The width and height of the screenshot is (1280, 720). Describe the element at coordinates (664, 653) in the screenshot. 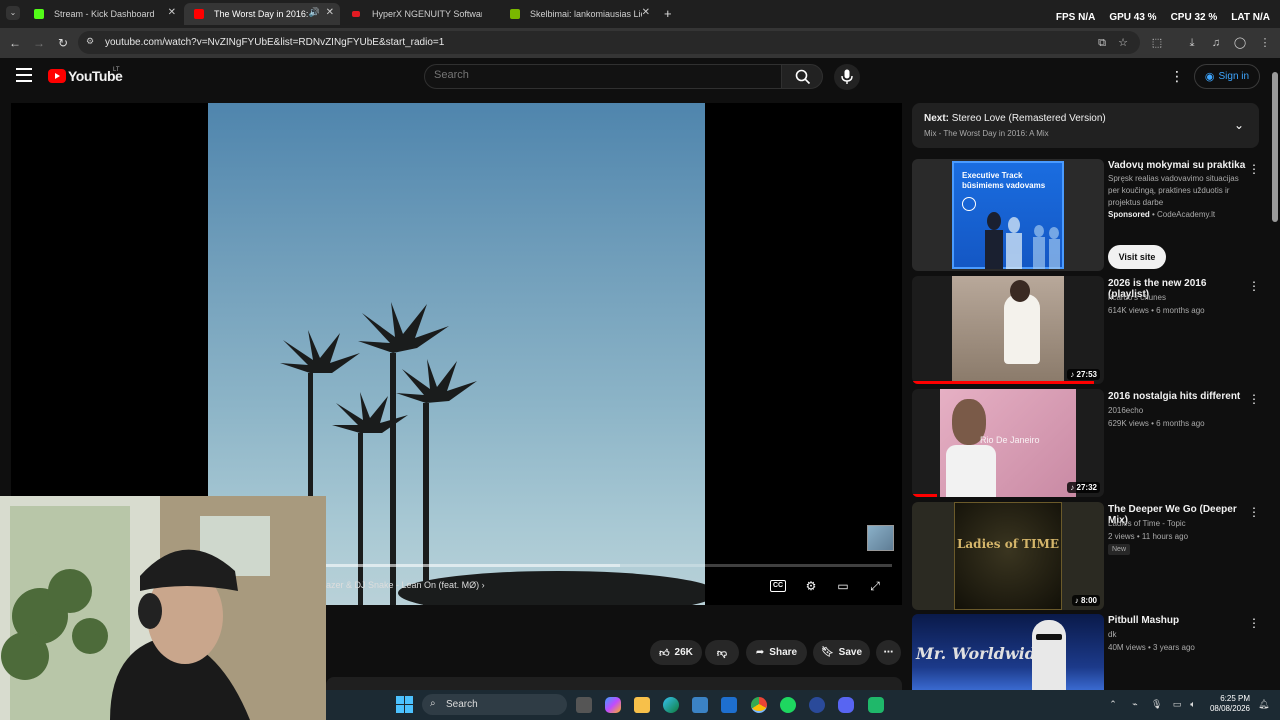

I see `thumbs-up-icon: 👍︎` at that location.